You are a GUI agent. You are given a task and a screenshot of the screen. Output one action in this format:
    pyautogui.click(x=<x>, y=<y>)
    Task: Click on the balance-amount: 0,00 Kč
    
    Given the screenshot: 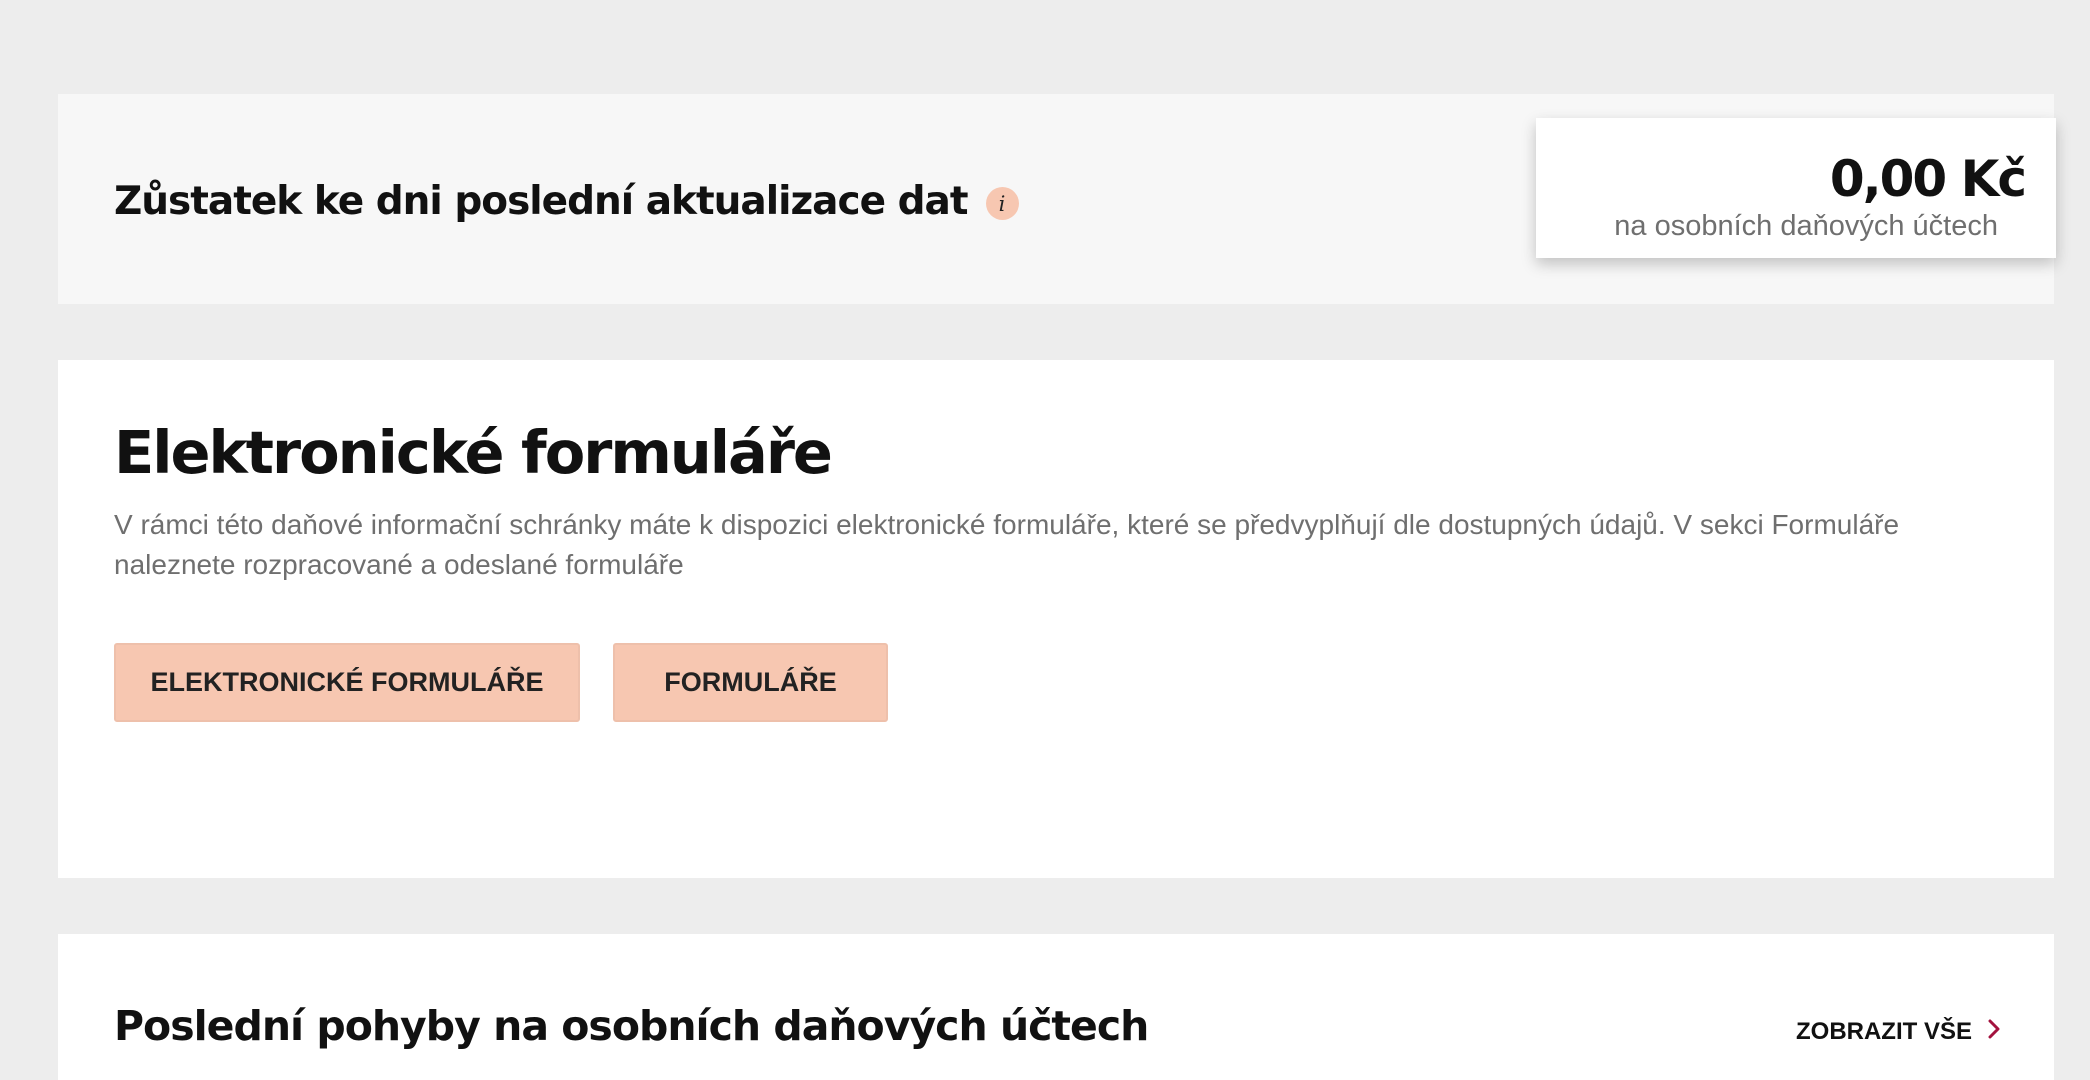 What is the action you would take?
    pyautogui.click(x=1928, y=179)
    